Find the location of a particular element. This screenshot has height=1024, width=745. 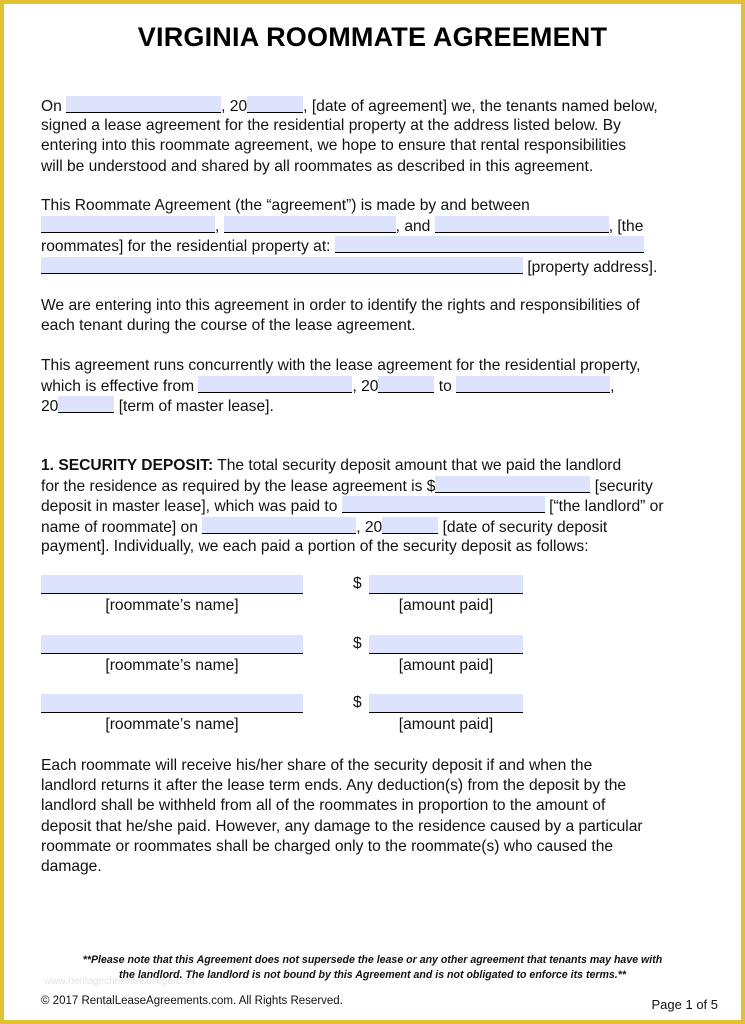

lease-start-year-field is located at coordinates (406, 385).